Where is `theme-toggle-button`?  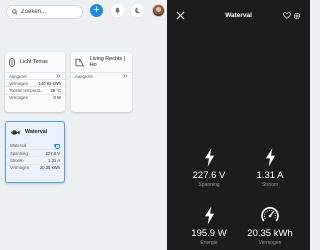 theme-toggle-button is located at coordinates (137, 10).